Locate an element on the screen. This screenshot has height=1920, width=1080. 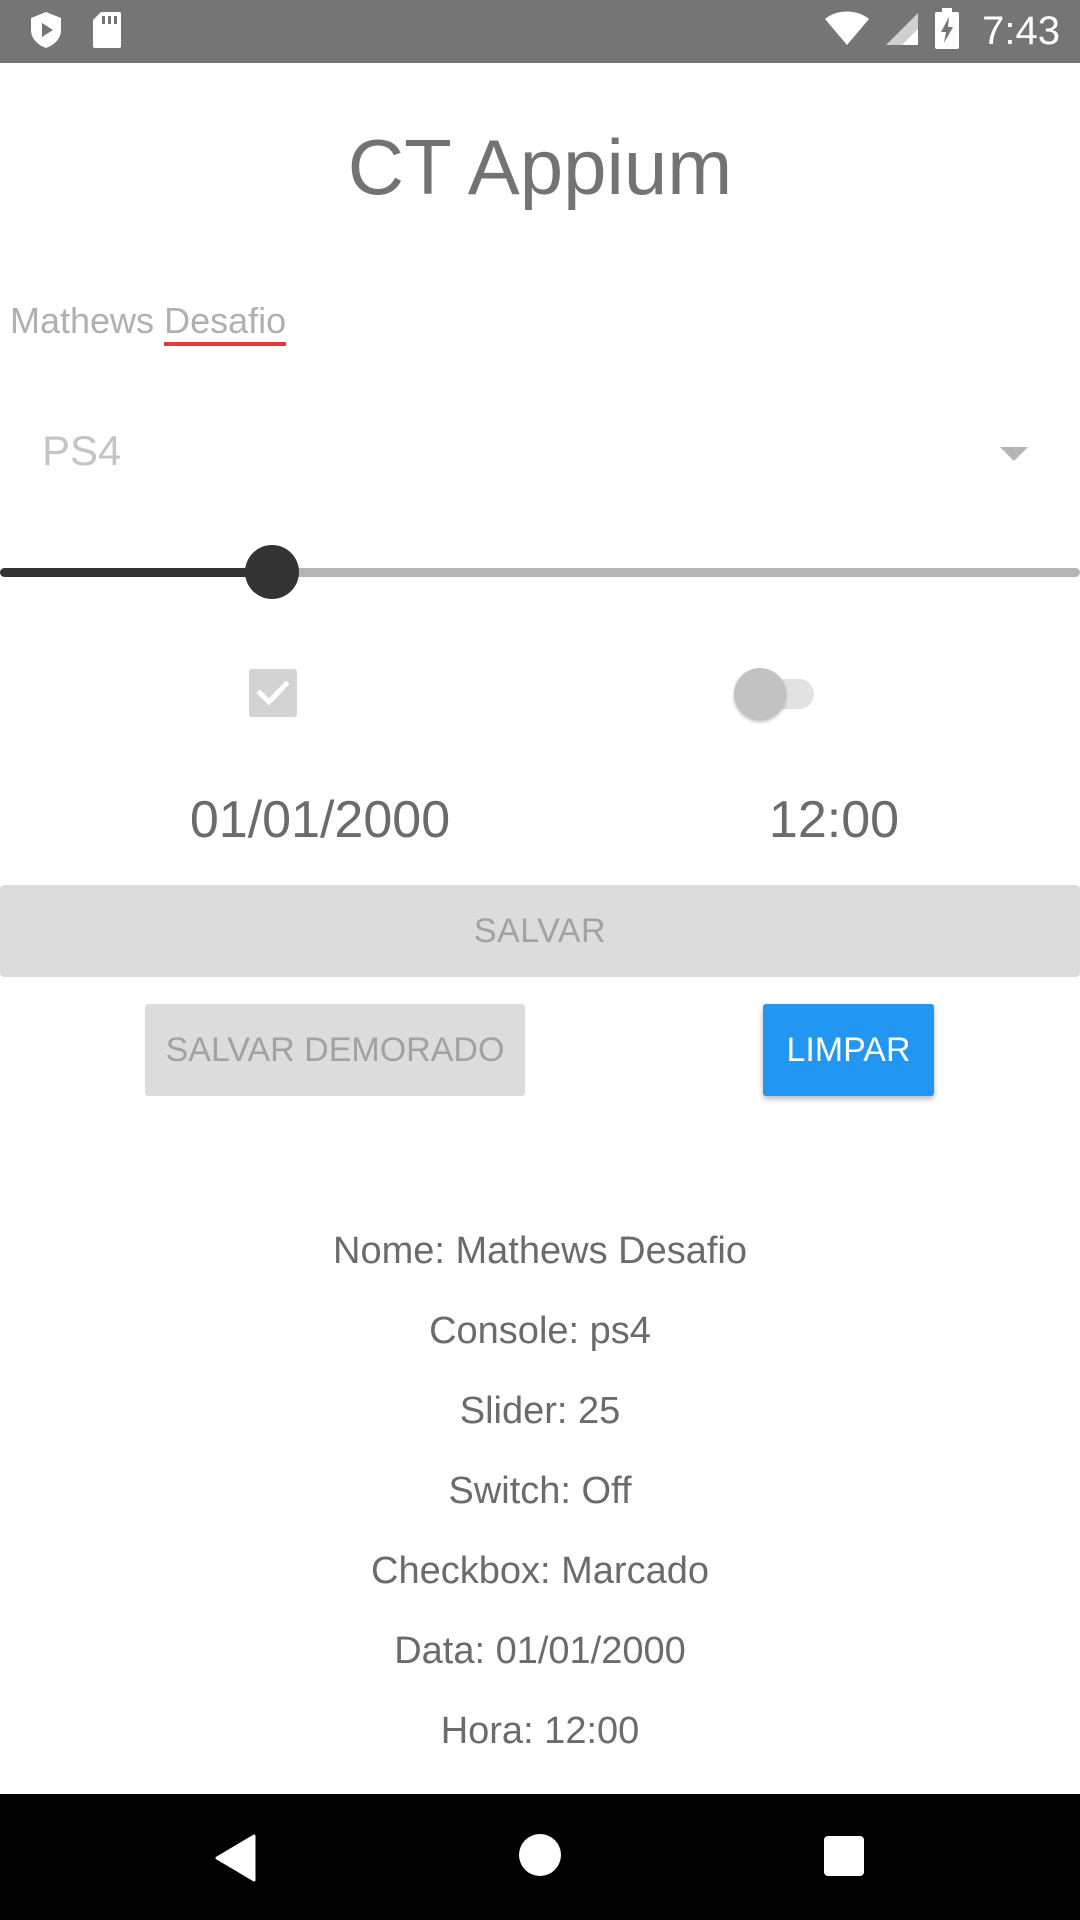
result-name: Nome: Mathews Desafio is located at coordinates (540, 1251).